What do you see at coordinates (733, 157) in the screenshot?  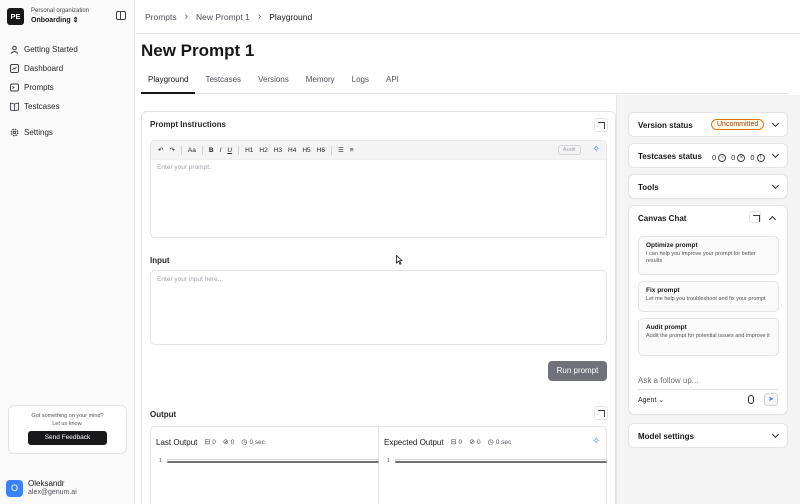 I see `failed-count: 0` at bounding box center [733, 157].